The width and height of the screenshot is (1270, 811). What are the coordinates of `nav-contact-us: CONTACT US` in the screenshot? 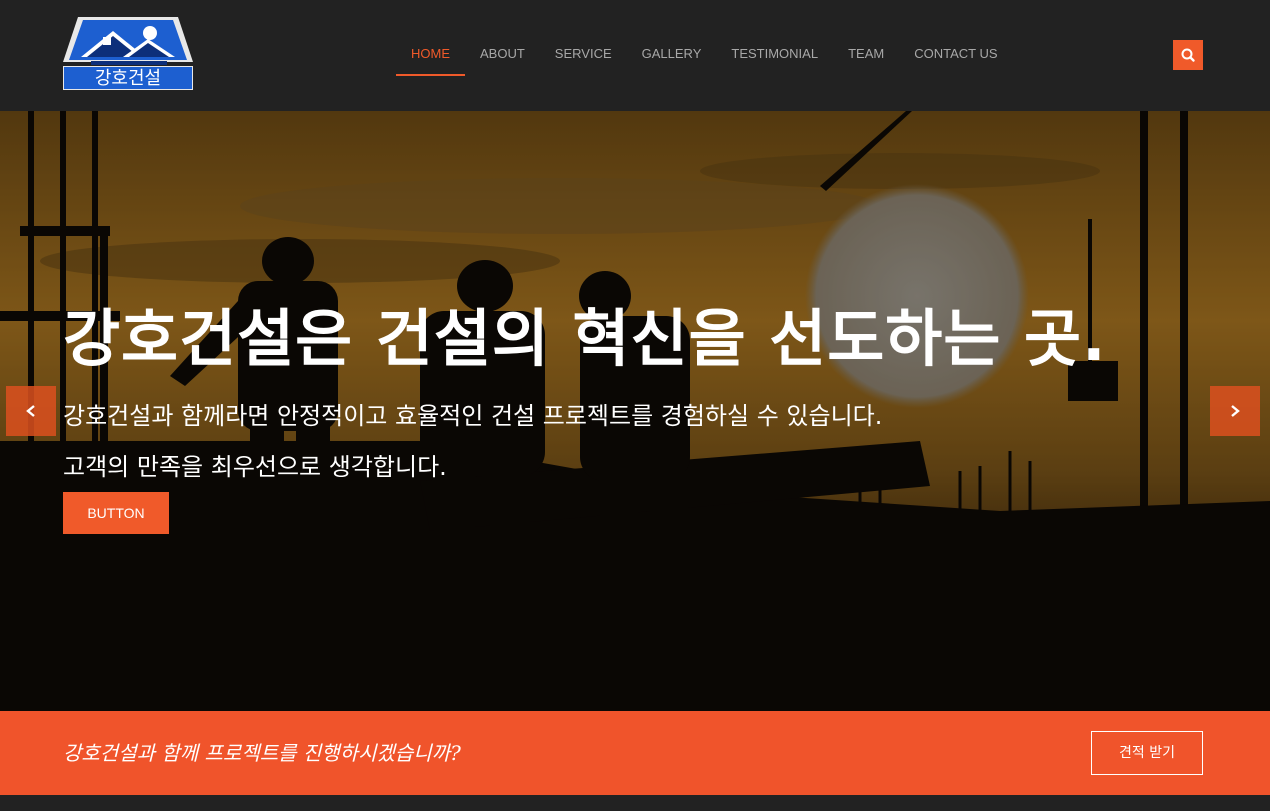 It's located at (955, 55).